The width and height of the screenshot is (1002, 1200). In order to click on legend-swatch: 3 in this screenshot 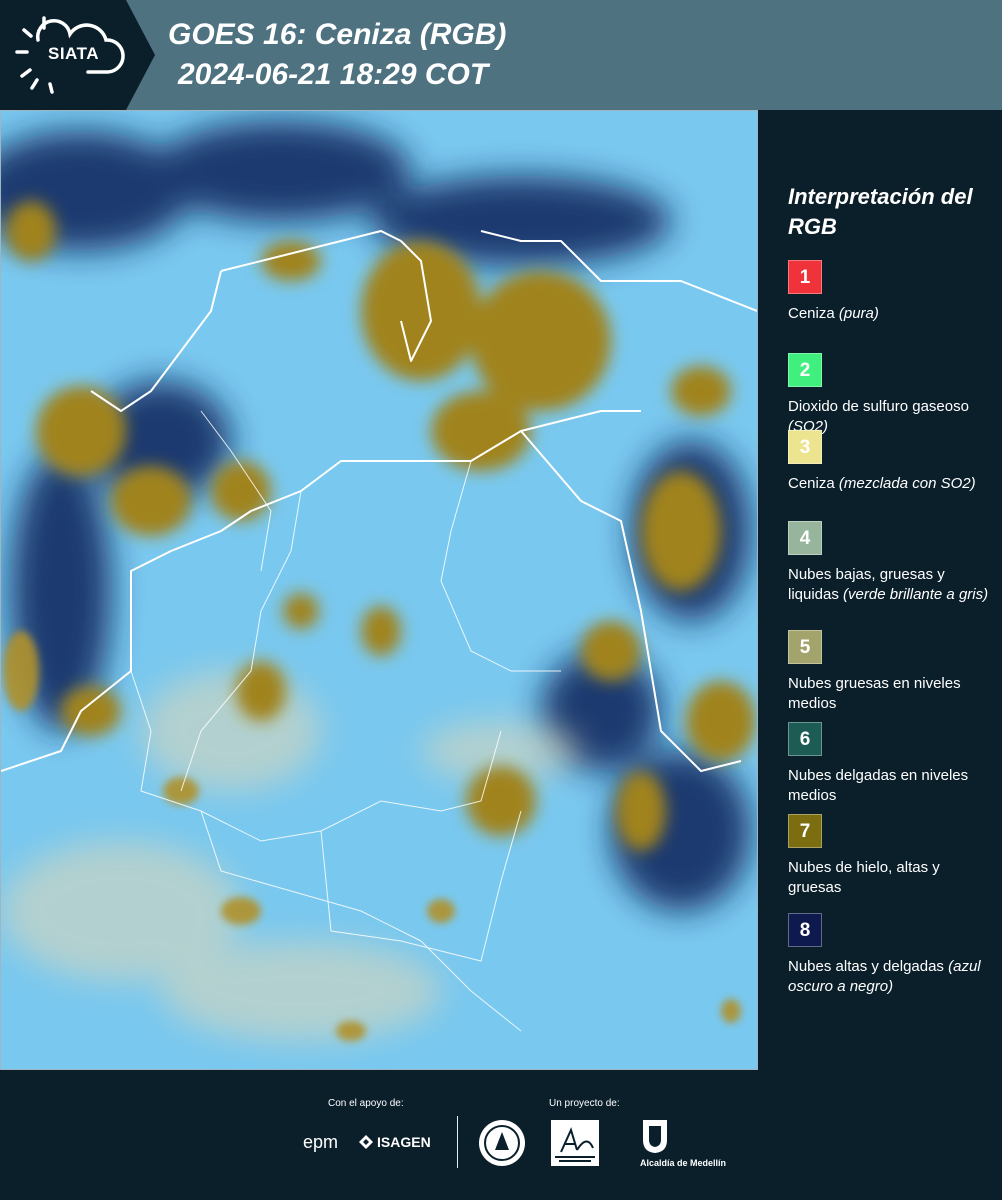, I will do `click(805, 447)`.